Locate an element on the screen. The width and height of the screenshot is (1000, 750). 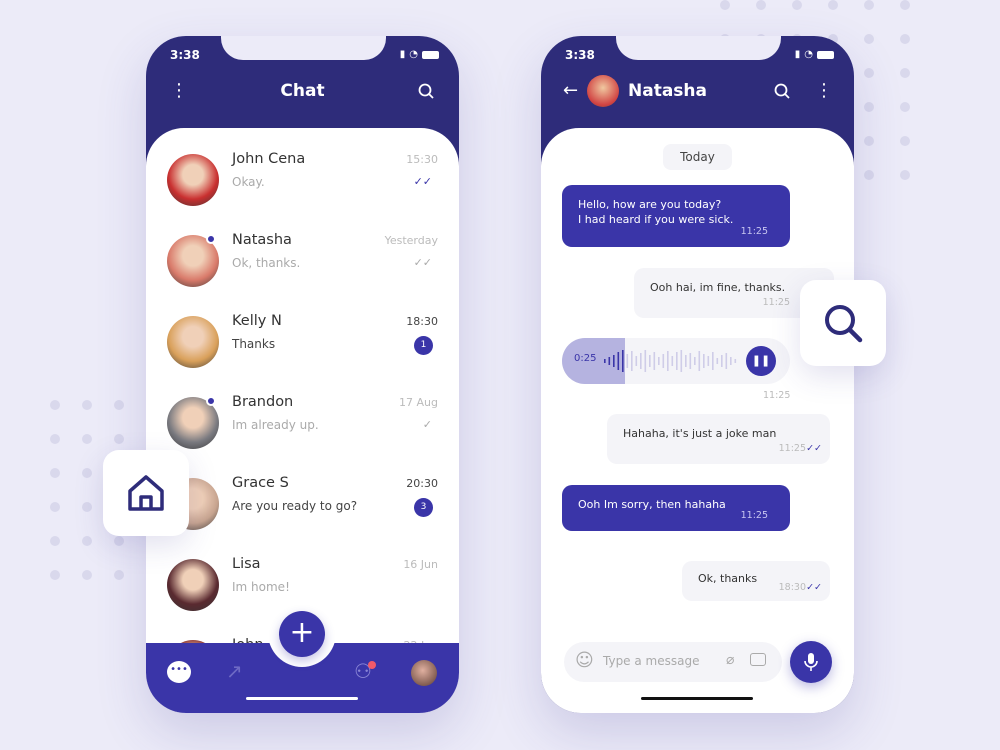
new-chat-button: + is located at coordinates (302, 634).